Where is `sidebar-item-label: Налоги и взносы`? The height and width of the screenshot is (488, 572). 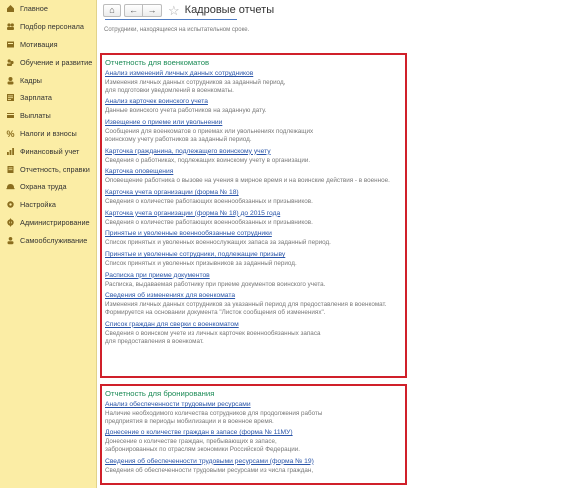 sidebar-item-label: Налоги и взносы is located at coordinates (48, 133).